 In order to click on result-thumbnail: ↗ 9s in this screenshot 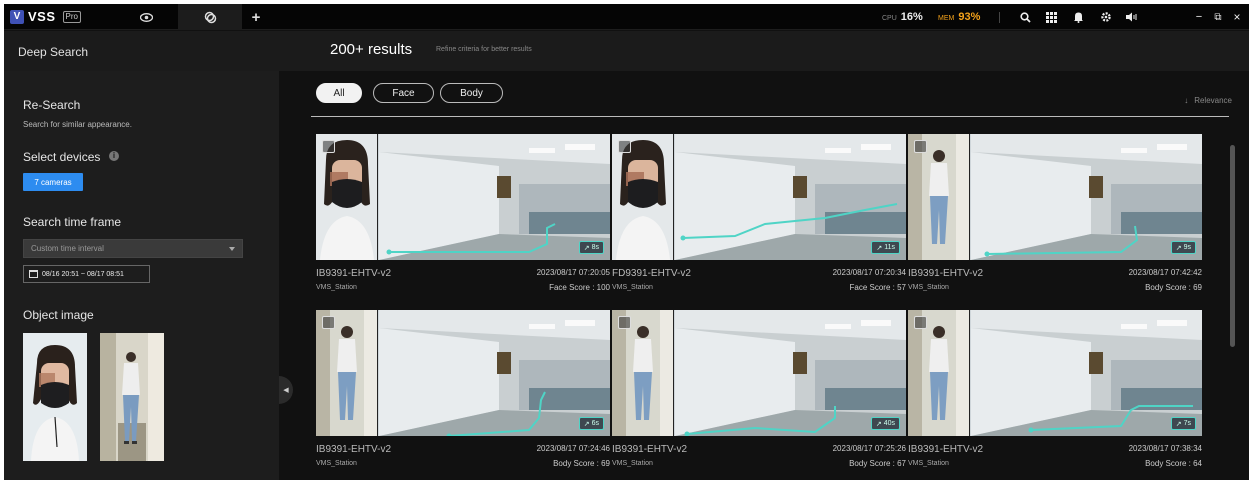, I will do `click(1055, 197)`.